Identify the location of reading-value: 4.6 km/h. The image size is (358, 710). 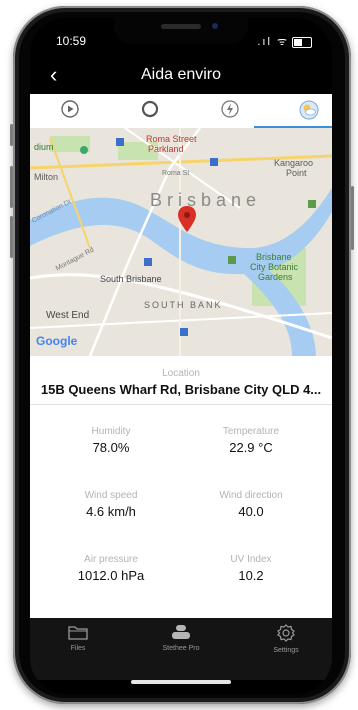
(111, 511).